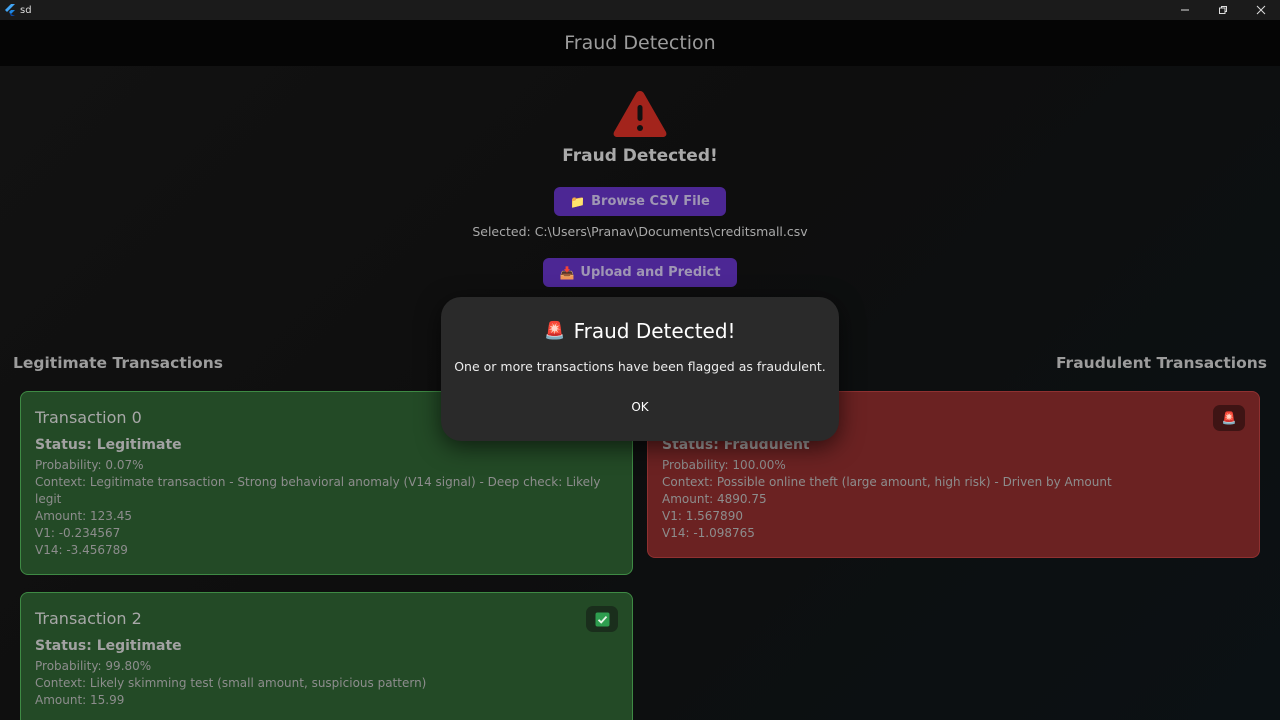 The width and height of the screenshot is (1280, 720). What do you see at coordinates (10, 10) in the screenshot?
I see `flutter-logo-icon` at bounding box center [10, 10].